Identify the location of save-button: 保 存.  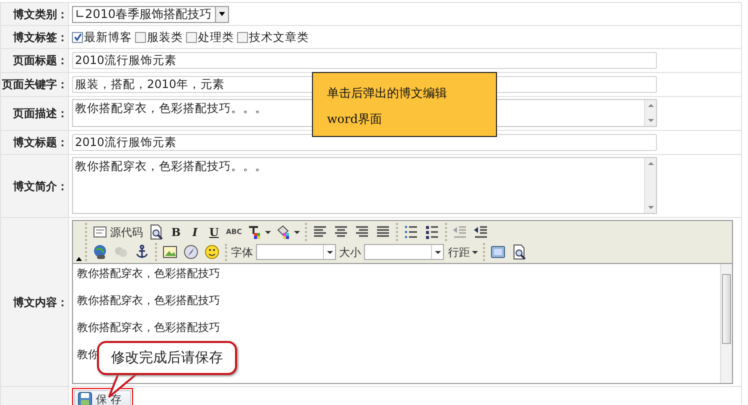
(102, 397).